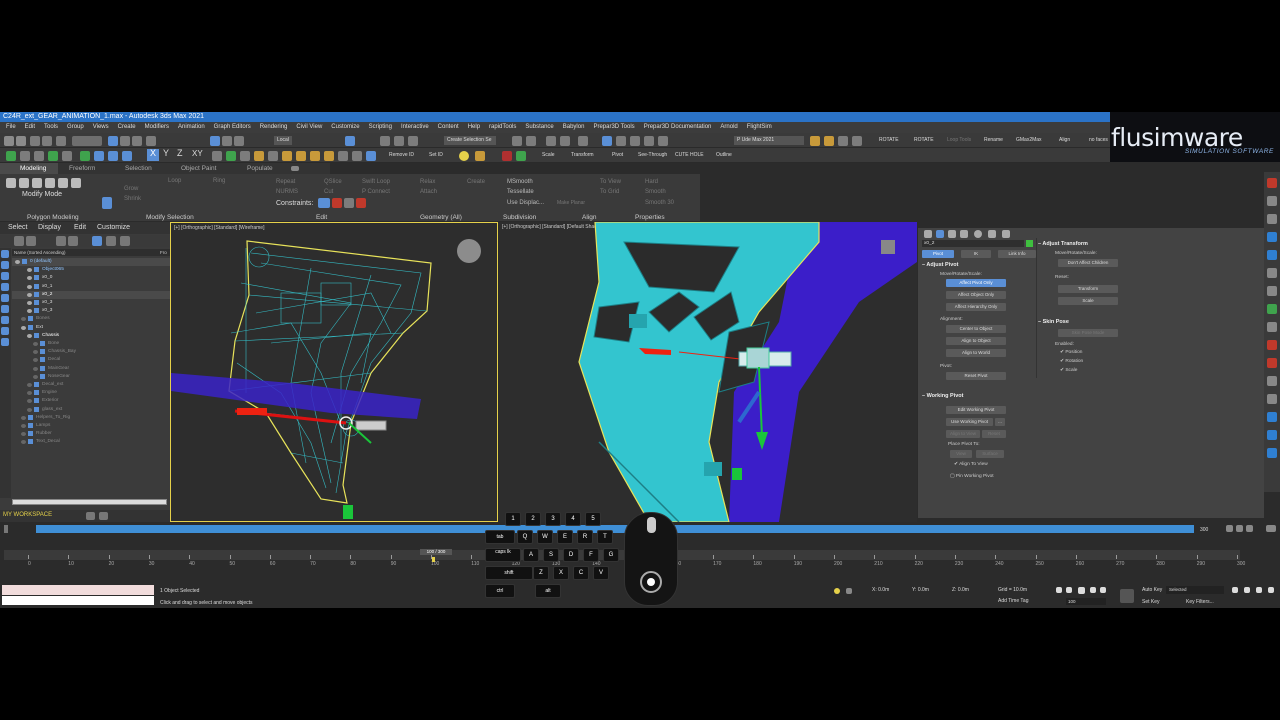 The image size is (1280, 720). I want to click on dont-affect-children-button: Don't Affect Children, so click(1088, 263).